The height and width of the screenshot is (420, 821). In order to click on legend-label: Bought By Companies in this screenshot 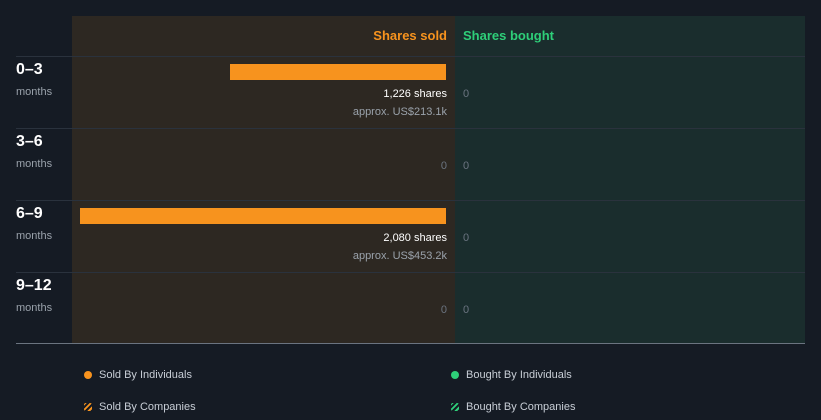, I will do `click(521, 407)`.